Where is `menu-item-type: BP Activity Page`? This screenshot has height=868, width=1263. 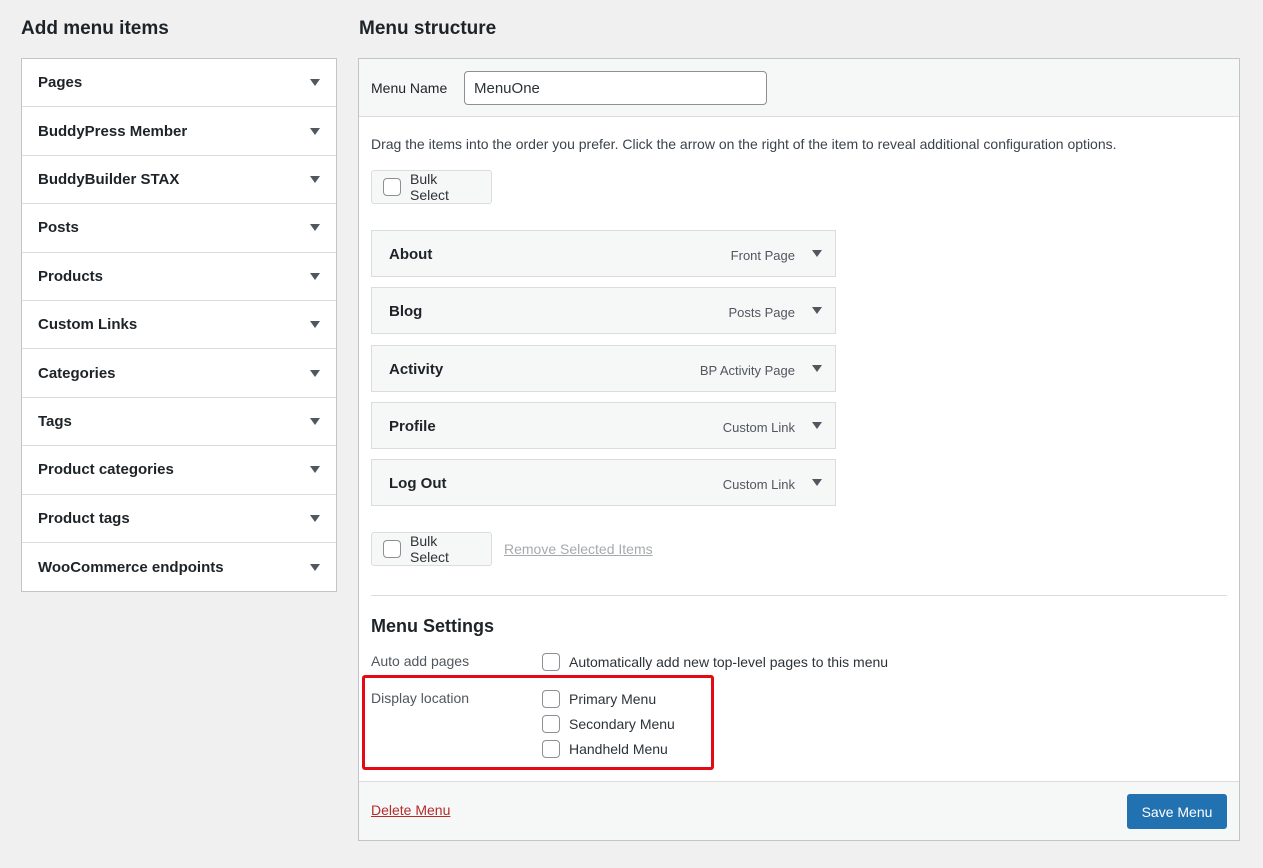 menu-item-type: BP Activity Page is located at coordinates (747, 370).